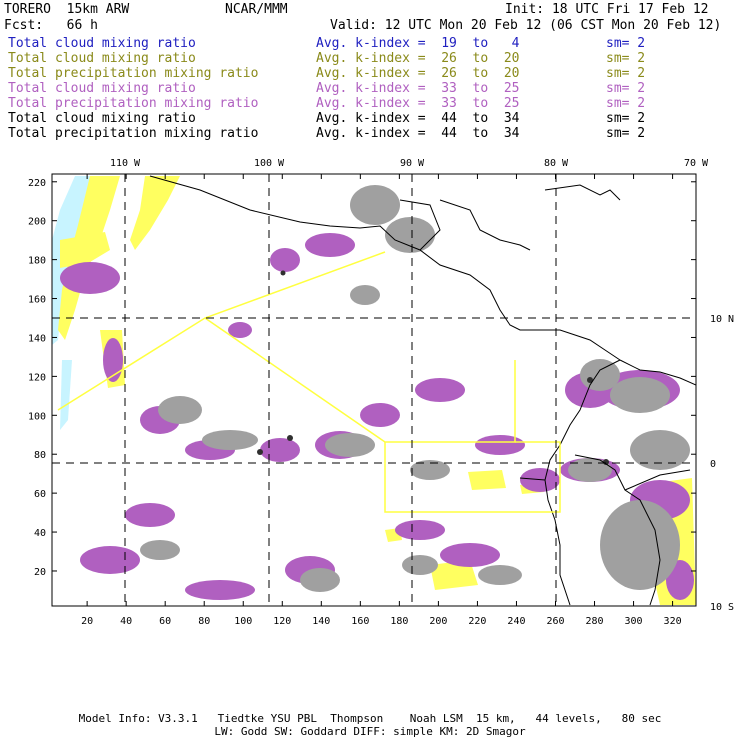  I want to click on y-tick-label: 120, so click(37, 377).